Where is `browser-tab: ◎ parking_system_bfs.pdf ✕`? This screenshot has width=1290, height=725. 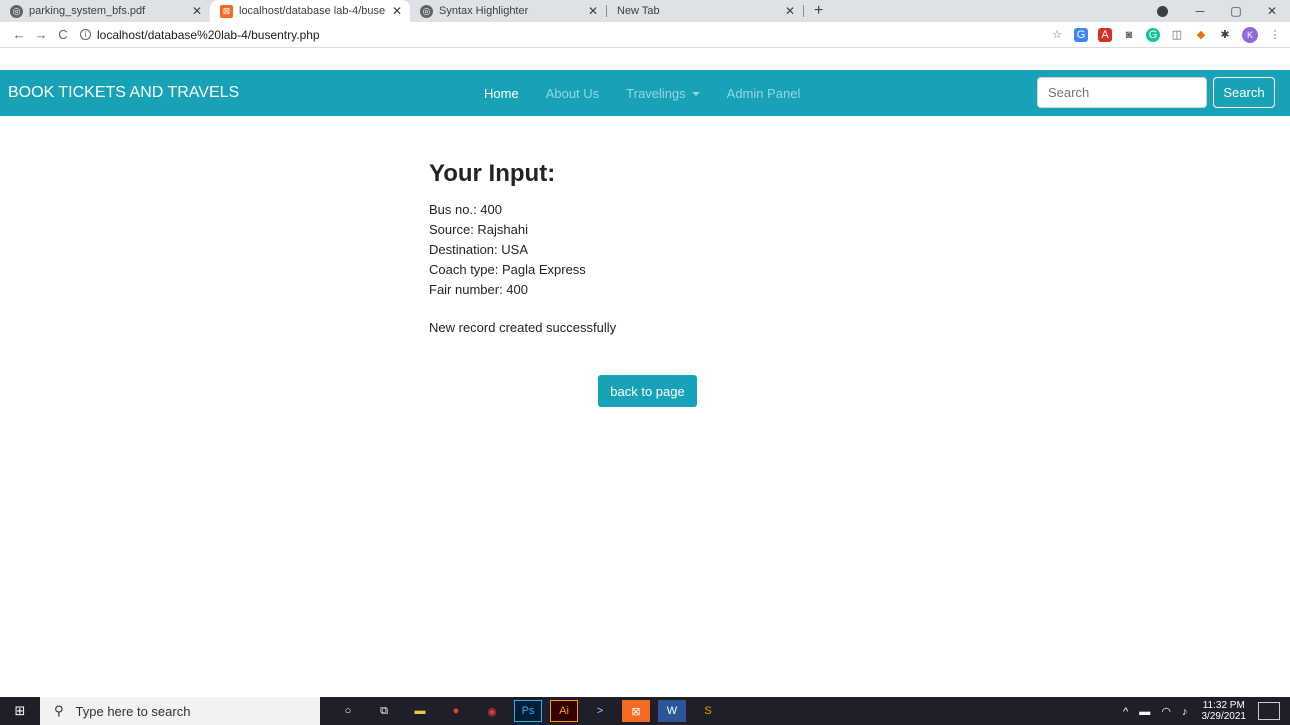 browser-tab: ◎ parking_system_bfs.pdf ✕ is located at coordinates (105, 11).